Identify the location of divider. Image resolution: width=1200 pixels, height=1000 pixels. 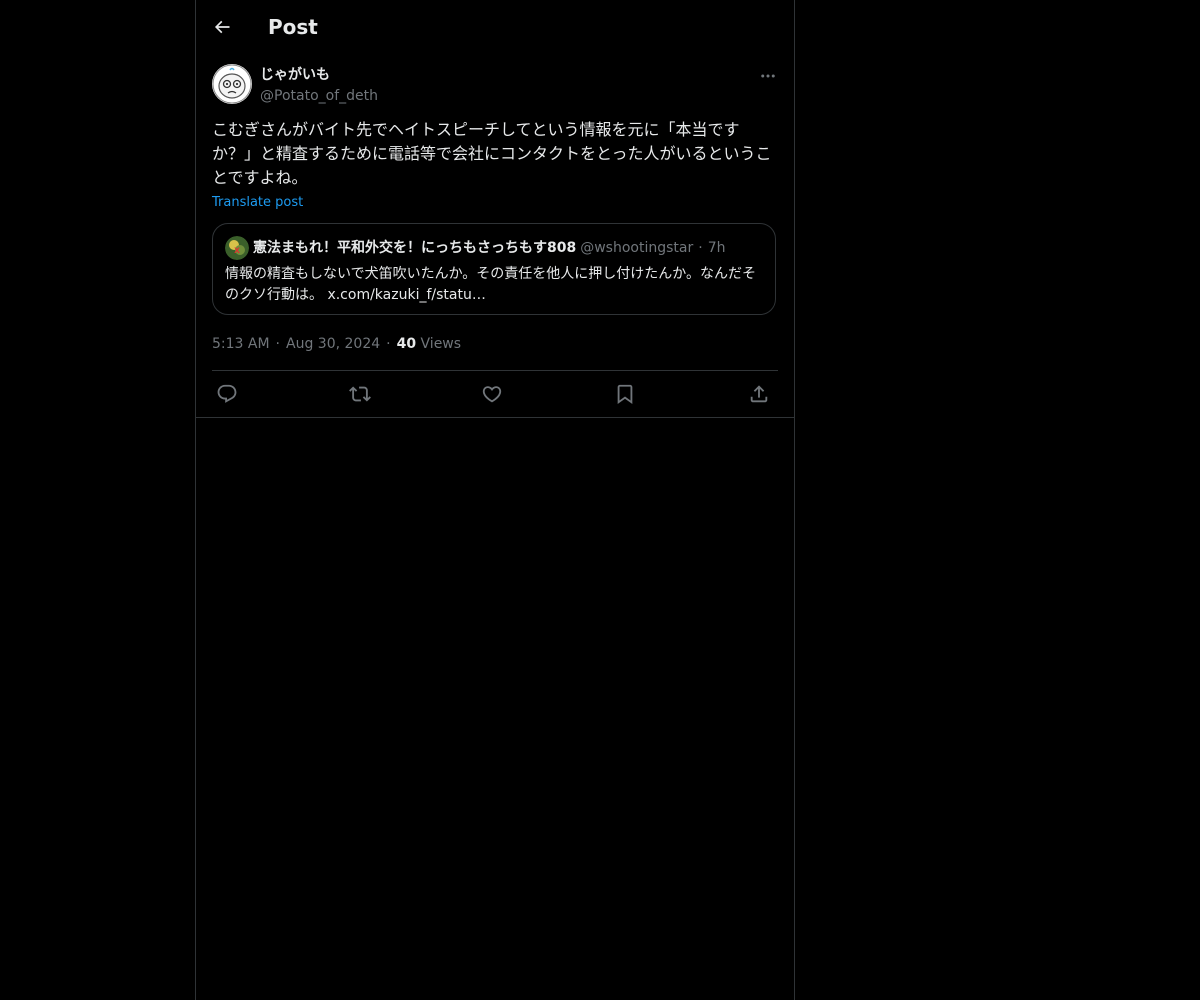
(495, 370).